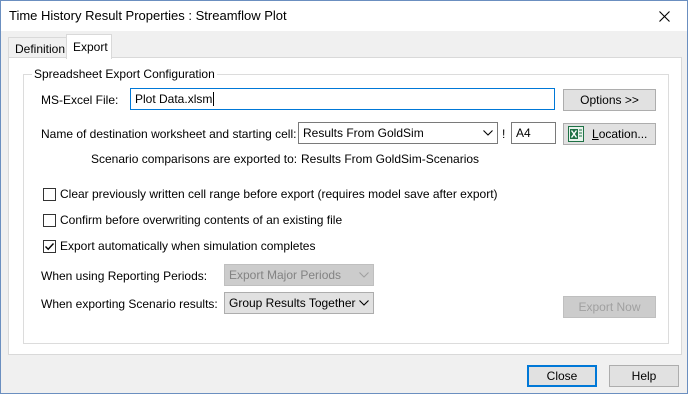 The width and height of the screenshot is (688, 394). I want to click on help-button-label: Help, so click(644, 376).